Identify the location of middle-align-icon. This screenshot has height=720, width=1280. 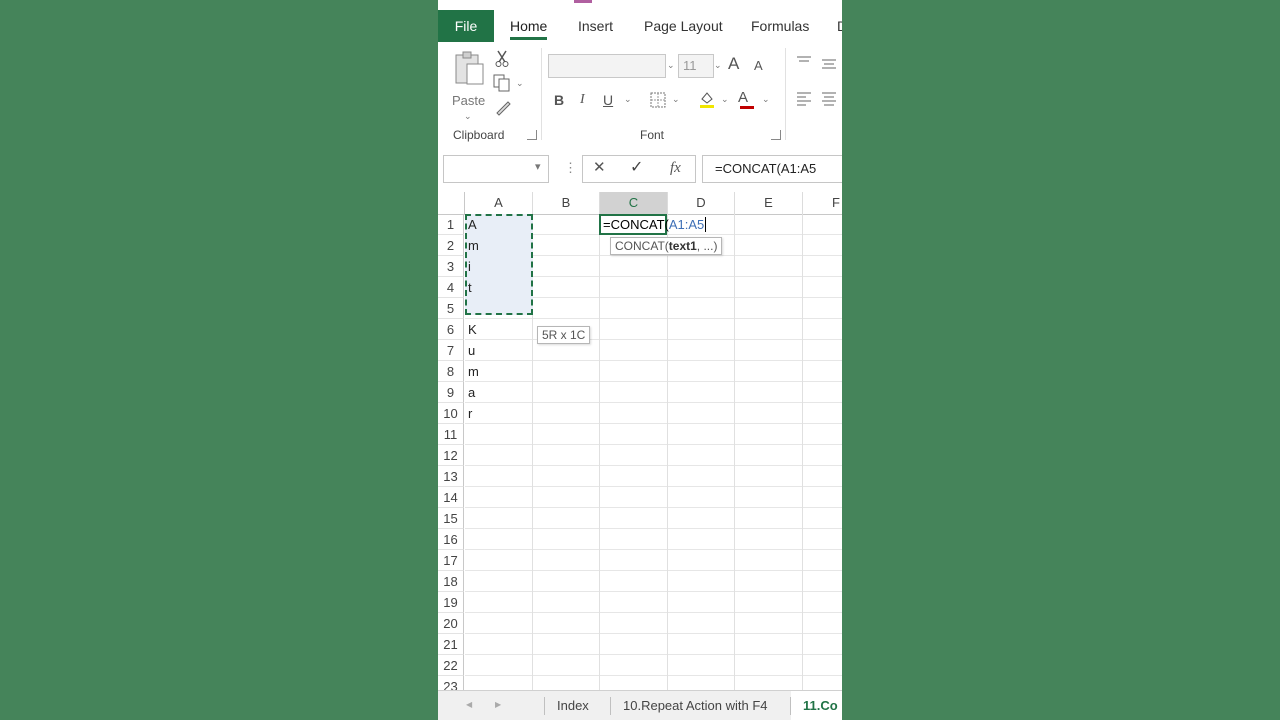
(829, 64).